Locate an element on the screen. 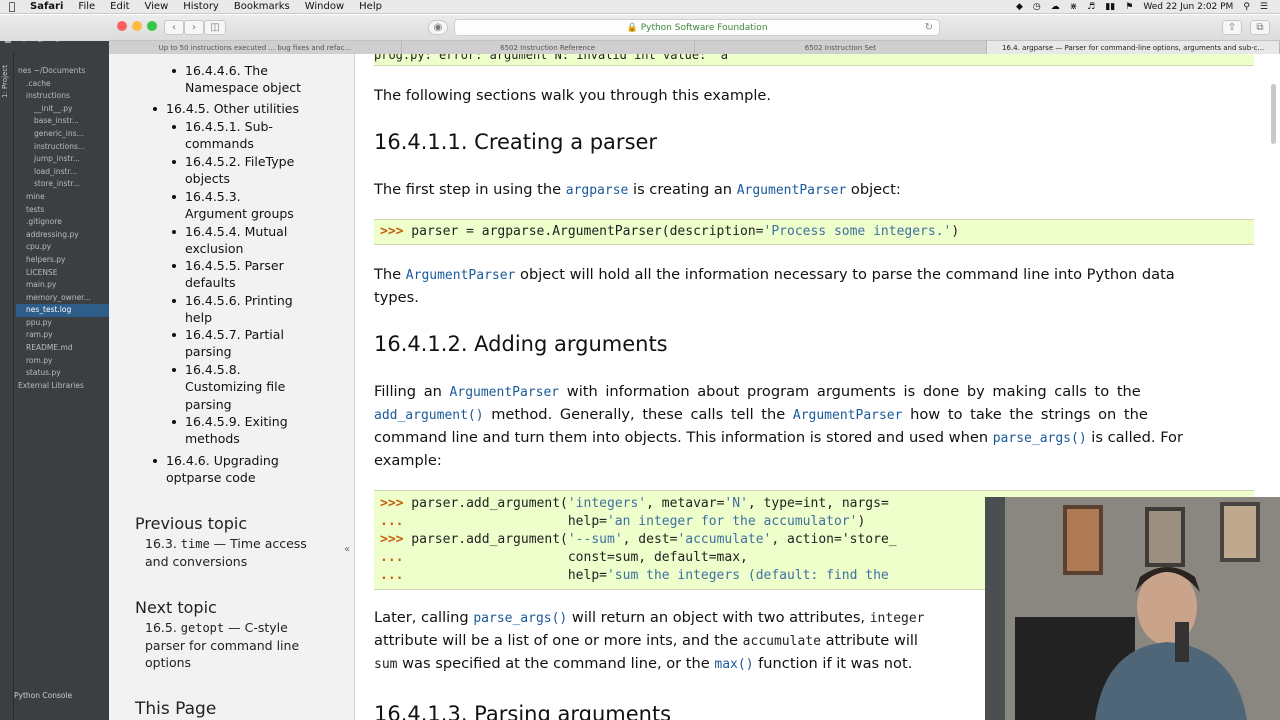 This screenshot has height=720, width=1280. link-argumentparser-3: ArgumentParser is located at coordinates (505, 392).